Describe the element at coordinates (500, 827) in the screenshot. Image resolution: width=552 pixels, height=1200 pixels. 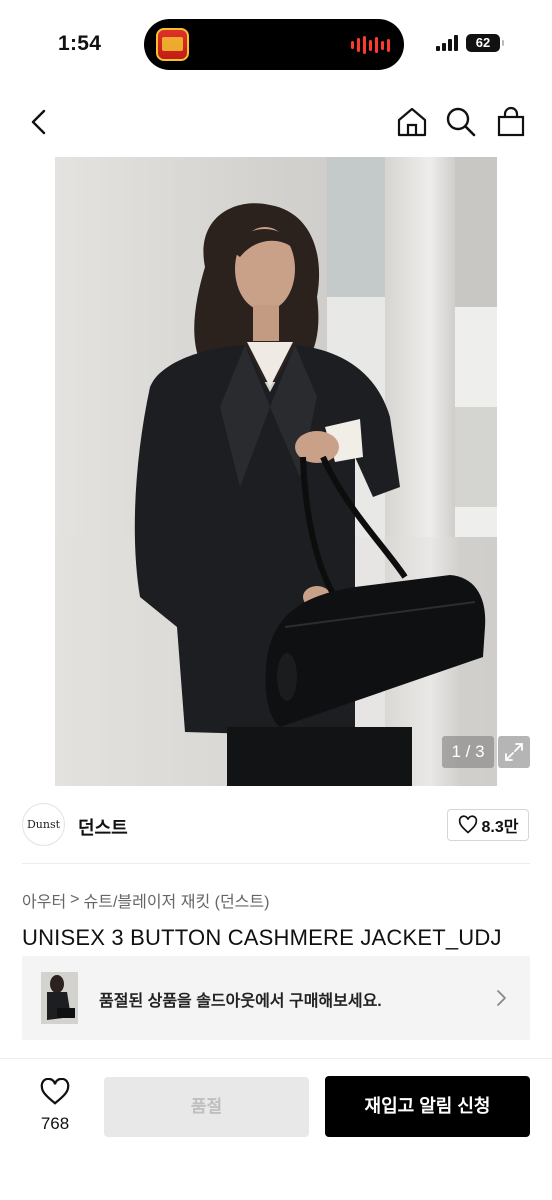
I see `brand-like-count: 8.3만` at that location.